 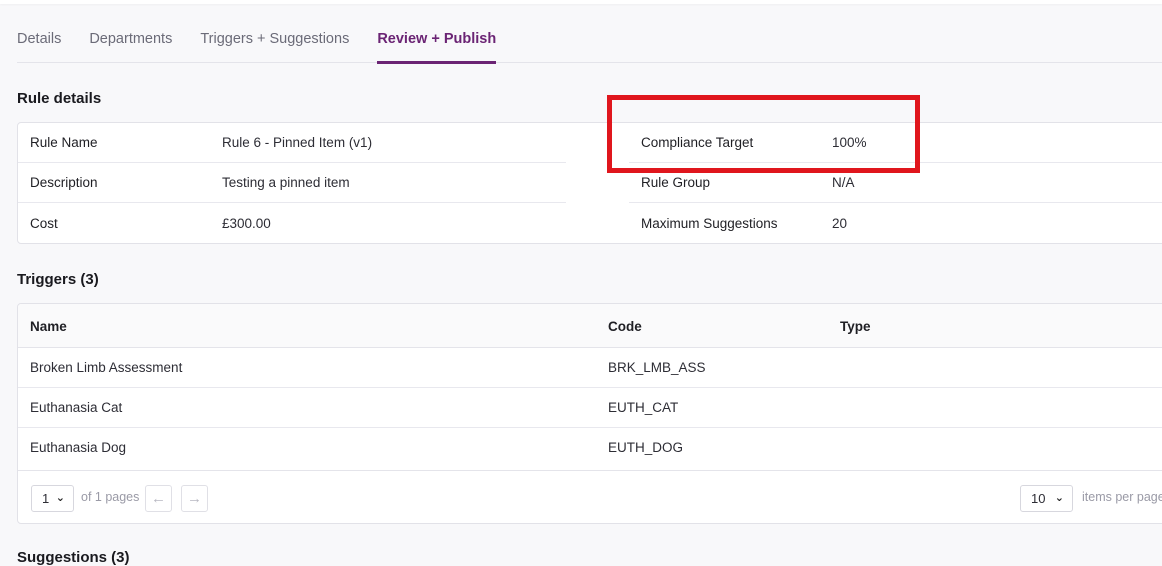 What do you see at coordinates (763, 134) in the screenshot?
I see `highlight-box` at bounding box center [763, 134].